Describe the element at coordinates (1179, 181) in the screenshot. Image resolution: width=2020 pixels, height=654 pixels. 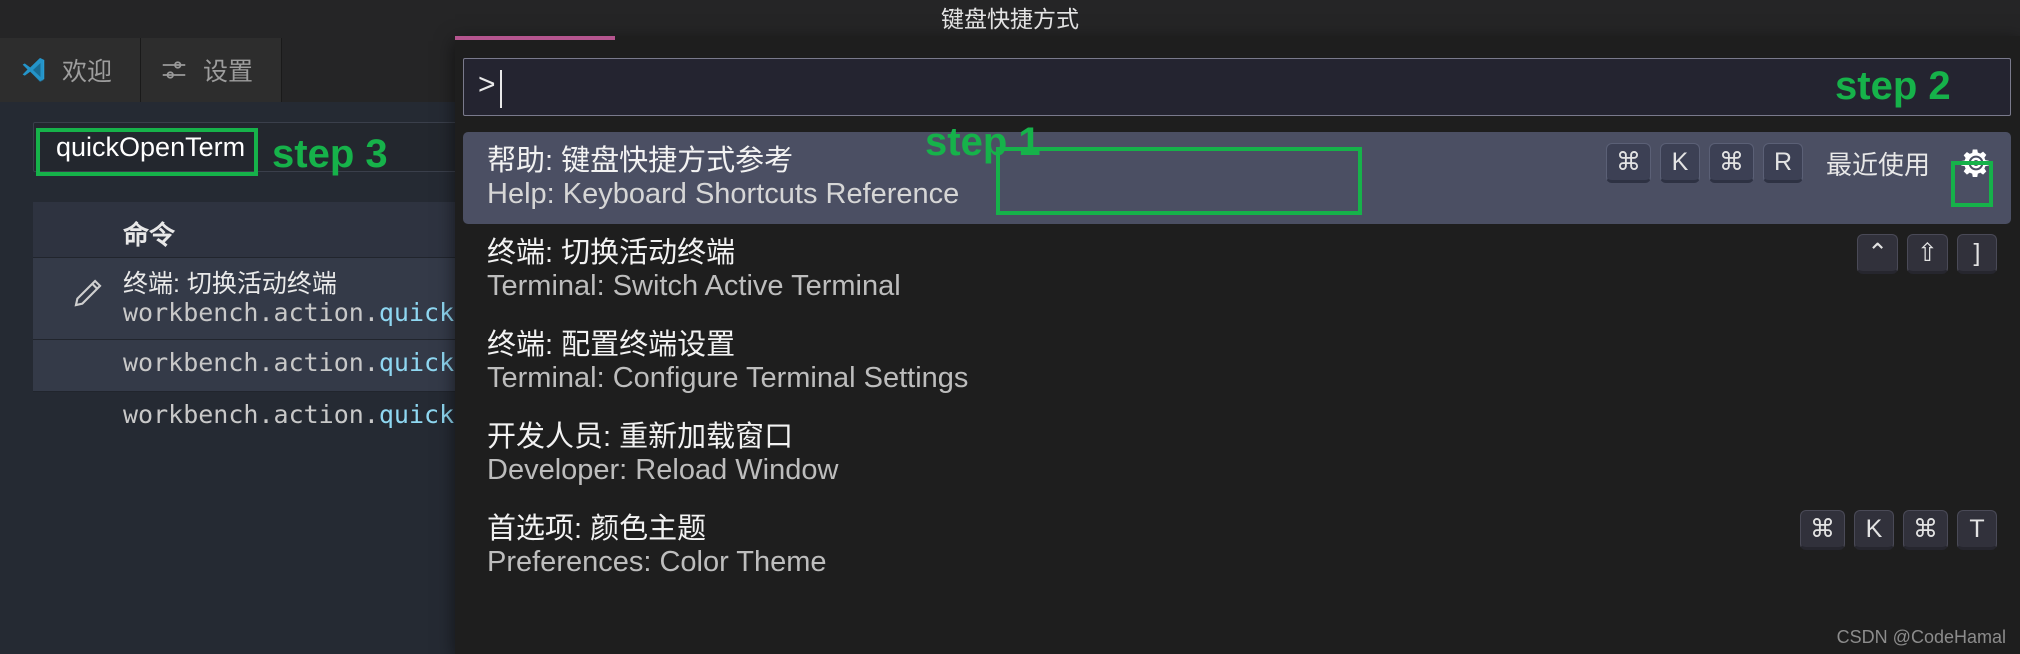
I see `annotation-box-help-item` at that location.